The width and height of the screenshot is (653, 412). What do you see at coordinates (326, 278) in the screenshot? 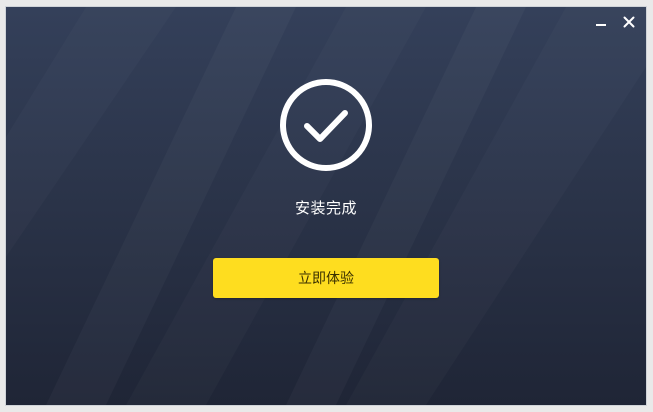
I see `try-now-button: 立即体验` at bounding box center [326, 278].